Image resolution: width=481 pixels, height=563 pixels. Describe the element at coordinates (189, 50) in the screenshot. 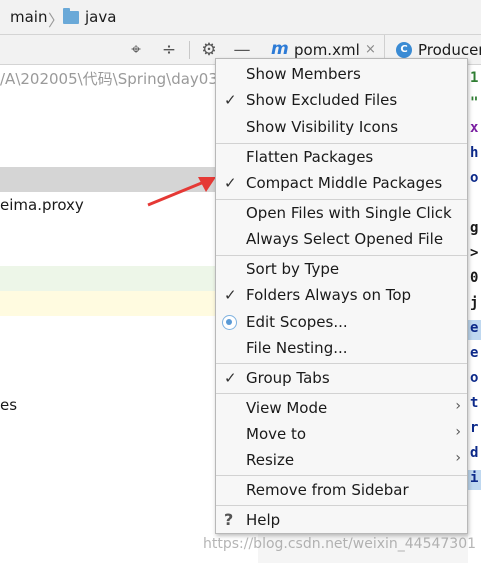

I see `toolbar-divider` at that location.